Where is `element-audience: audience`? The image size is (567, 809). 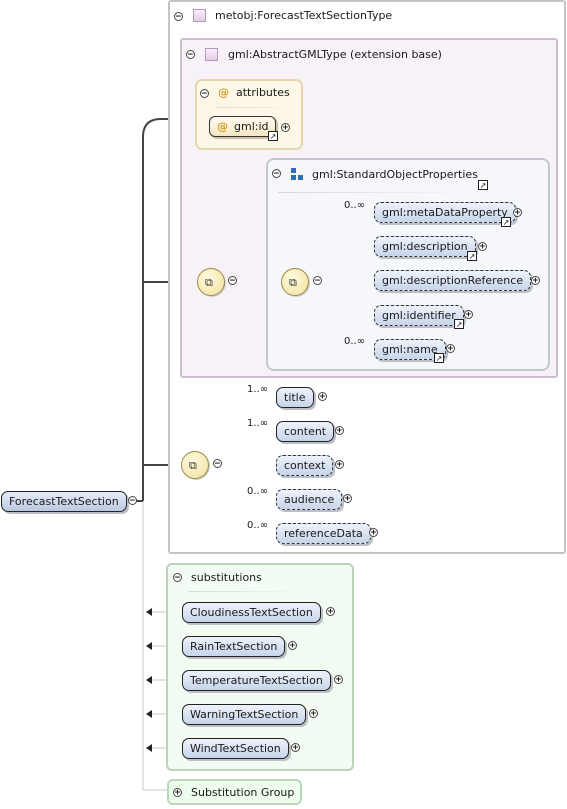
element-audience: audience is located at coordinates (309, 499).